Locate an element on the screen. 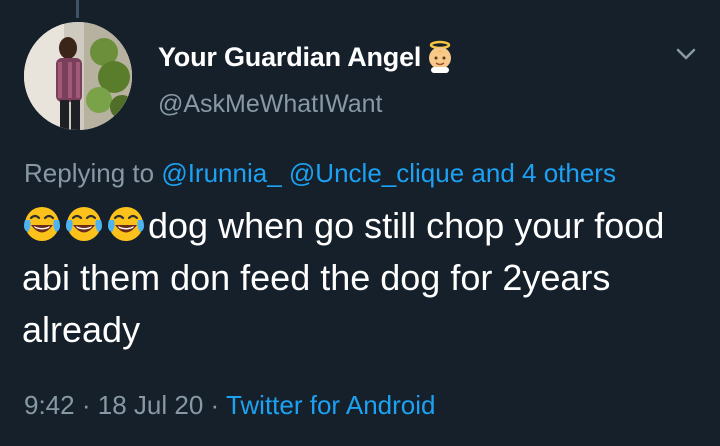 The width and height of the screenshot is (720, 446). mention-link-2: @Uncle_clique is located at coordinates (376, 173).